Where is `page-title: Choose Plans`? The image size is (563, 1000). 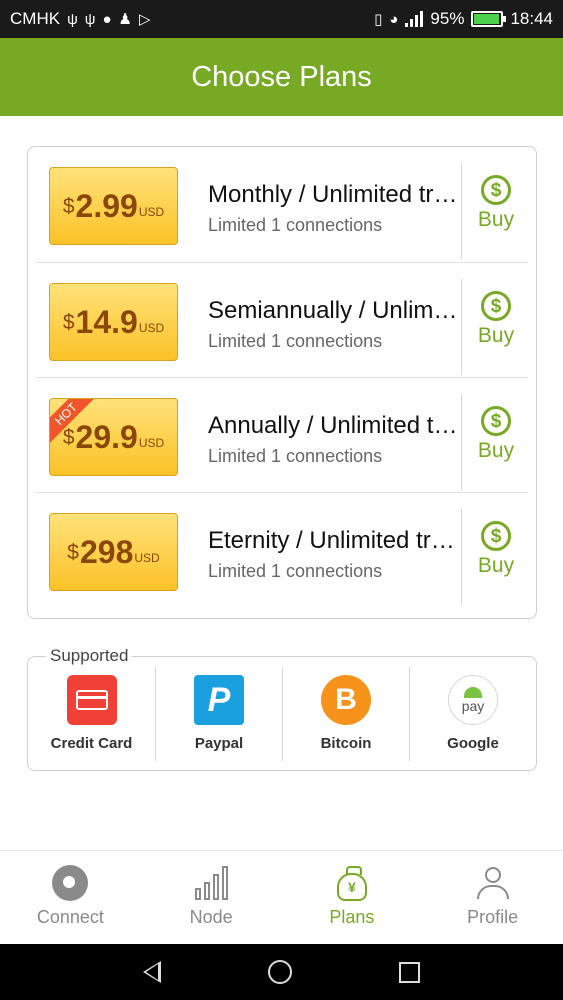 page-title: Choose Plans is located at coordinates (281, 76).